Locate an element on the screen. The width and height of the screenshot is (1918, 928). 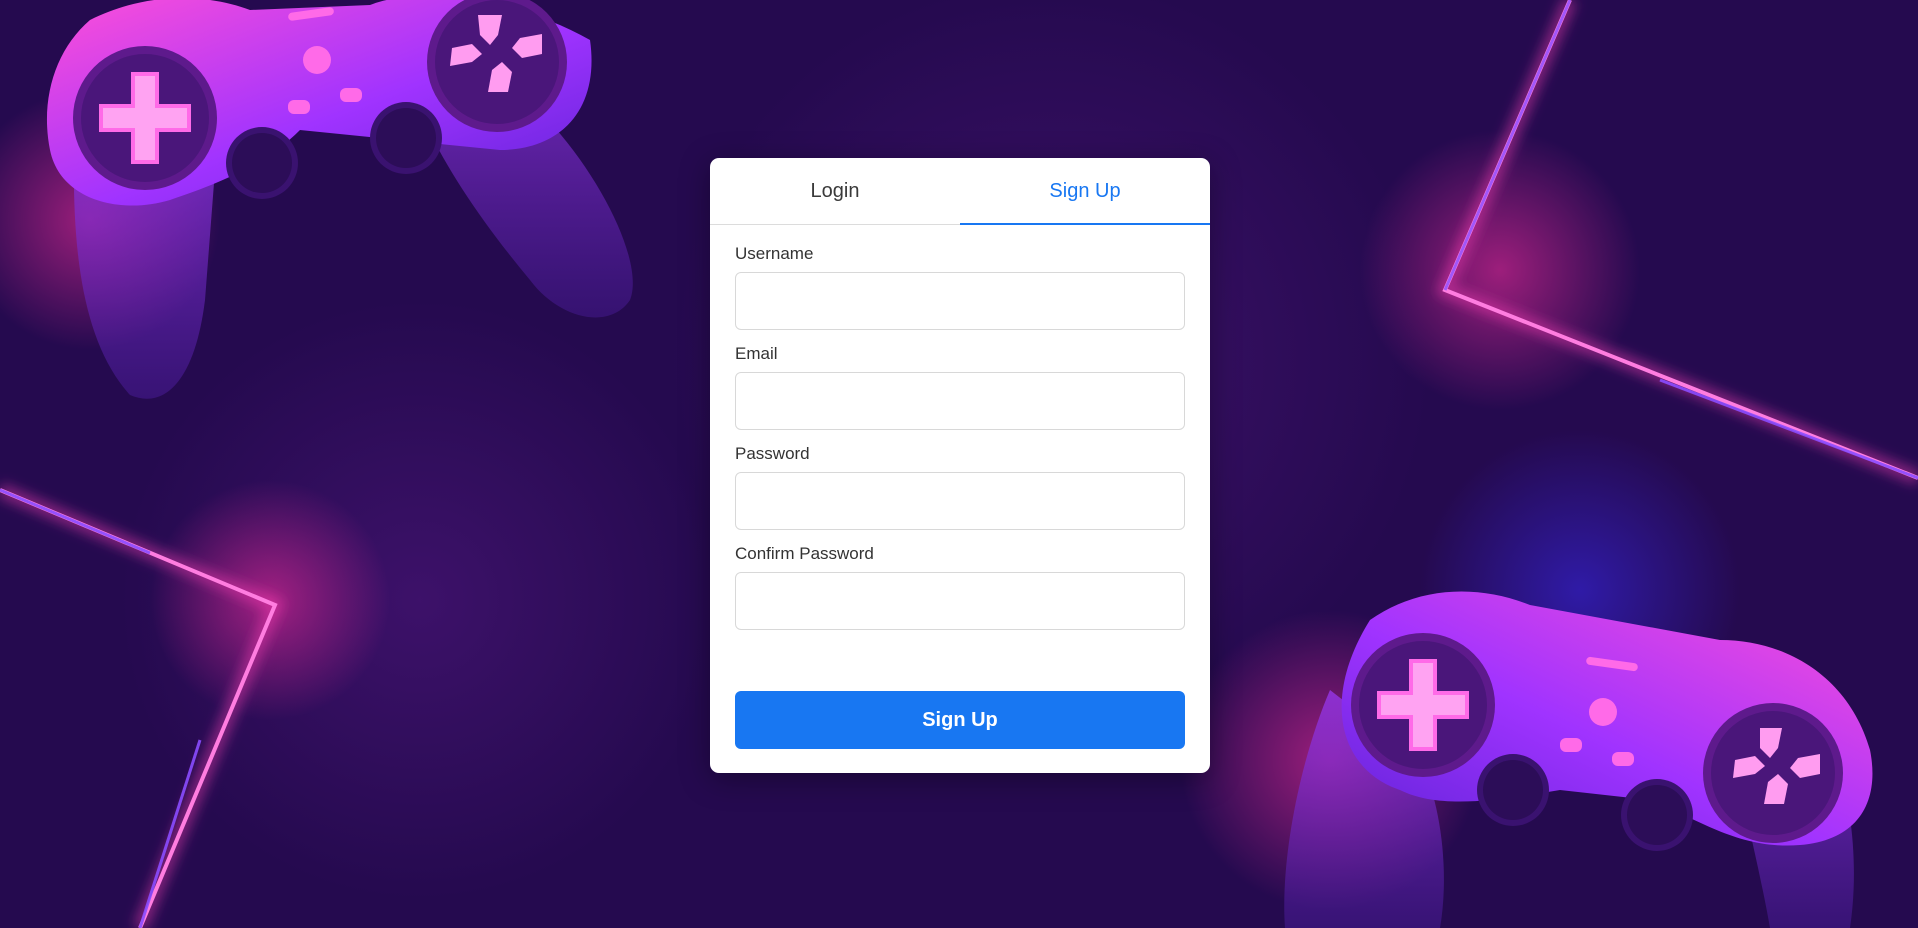
password-field-group: Password is located at coordinates (960, 487).